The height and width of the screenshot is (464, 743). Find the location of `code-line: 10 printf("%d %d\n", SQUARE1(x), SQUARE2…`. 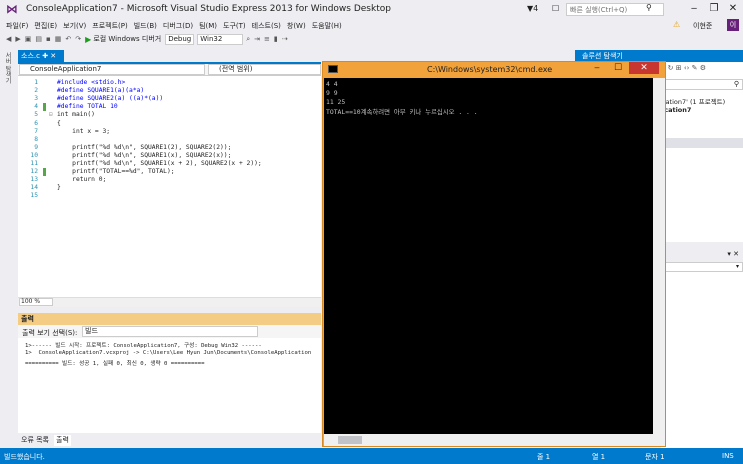

code-line: 10 printf("%d %d\n", SQUARE1(x), SQUARE2… is located at coordinates (169, 156).